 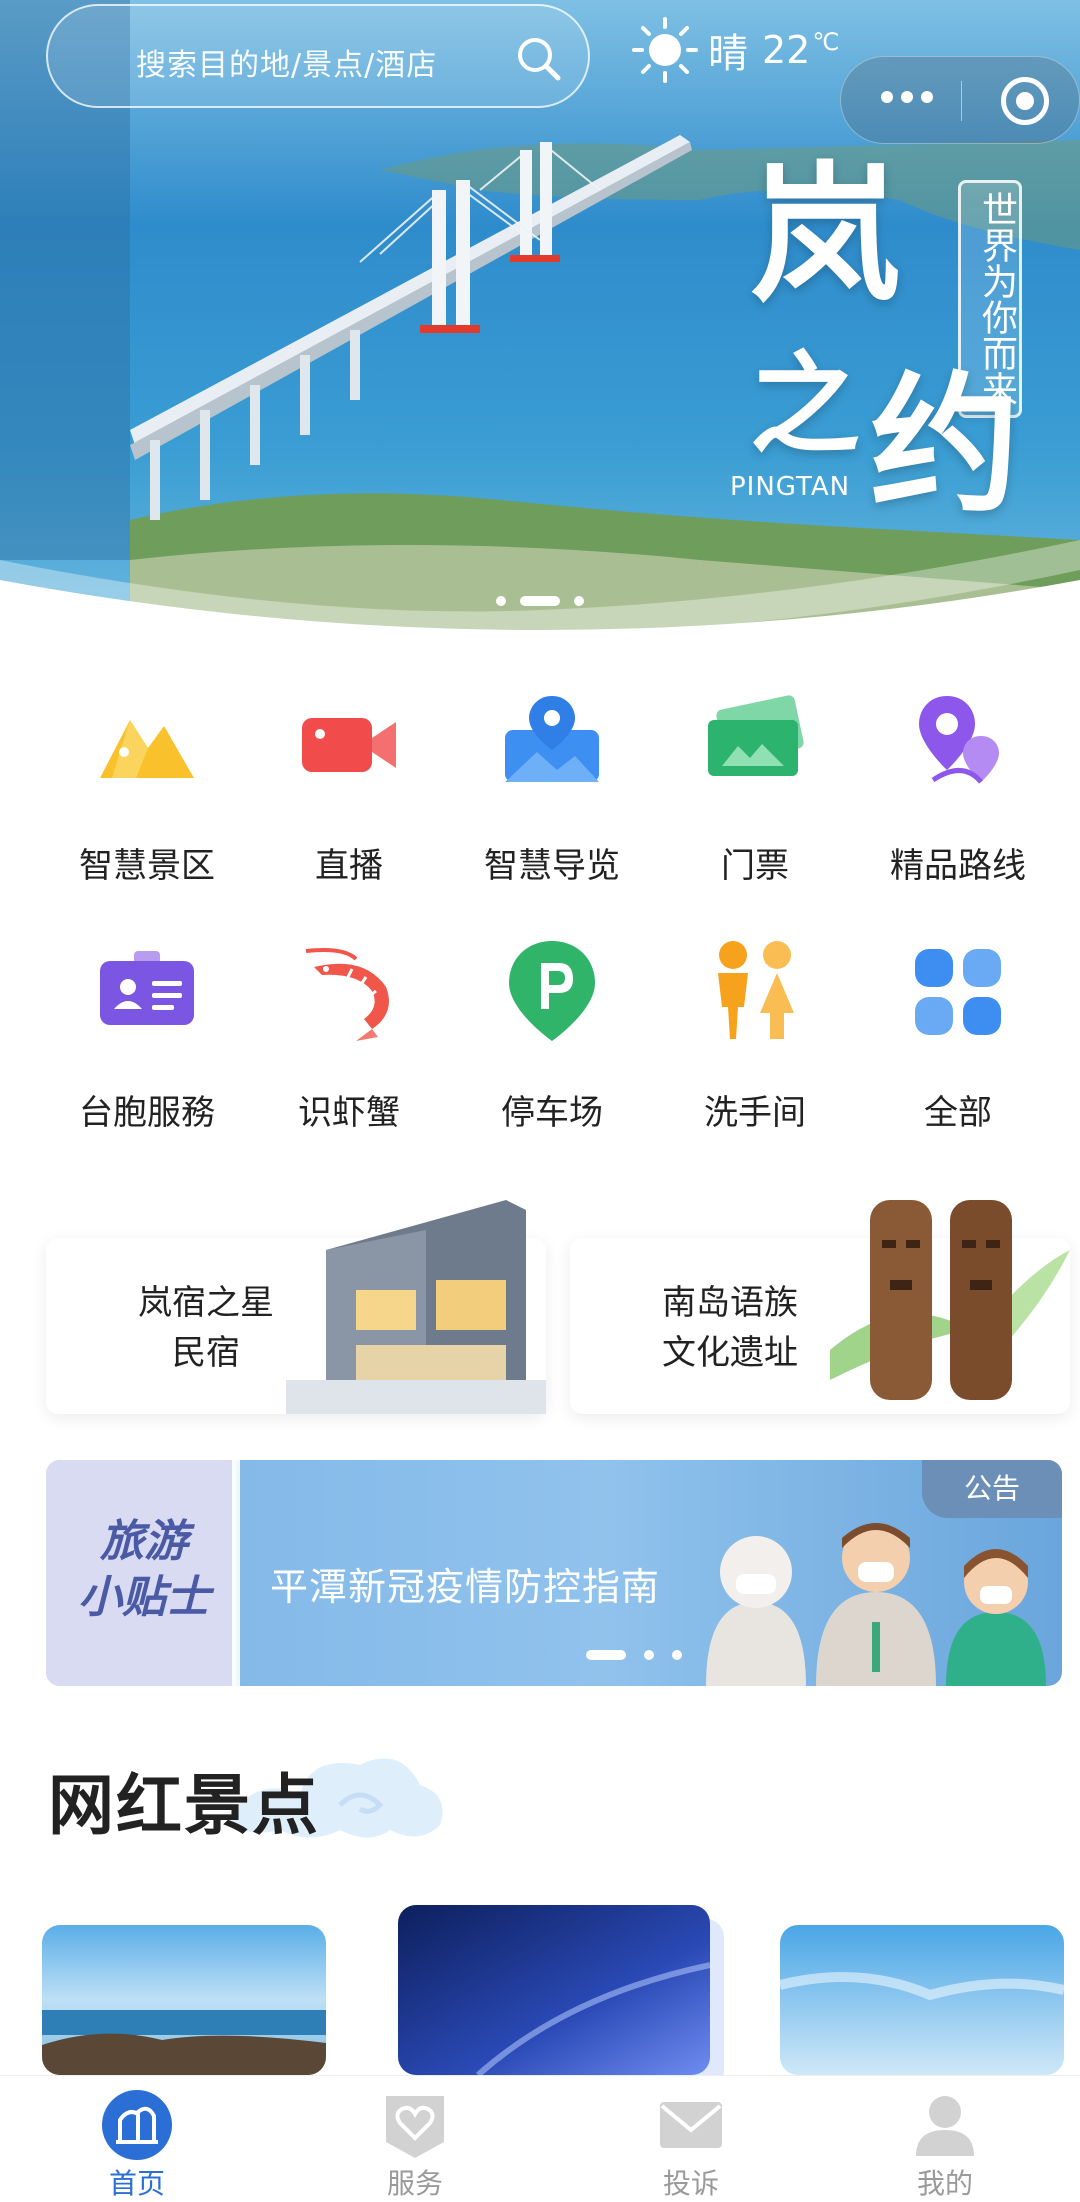 I want to click on quick-link-label: 直播, so click(x=349, y=866).